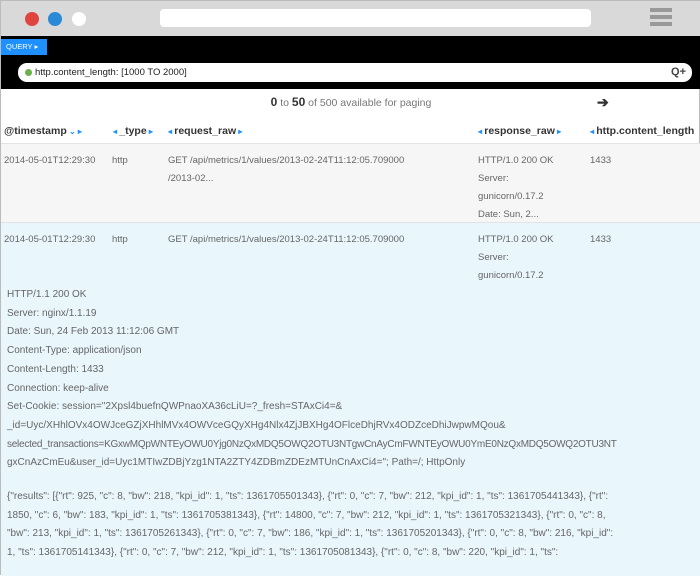 This screenshot has width=700, height=576. Describe the element at coordinates (32, 19) in the screenshot. I see `close-window-button` at that location.